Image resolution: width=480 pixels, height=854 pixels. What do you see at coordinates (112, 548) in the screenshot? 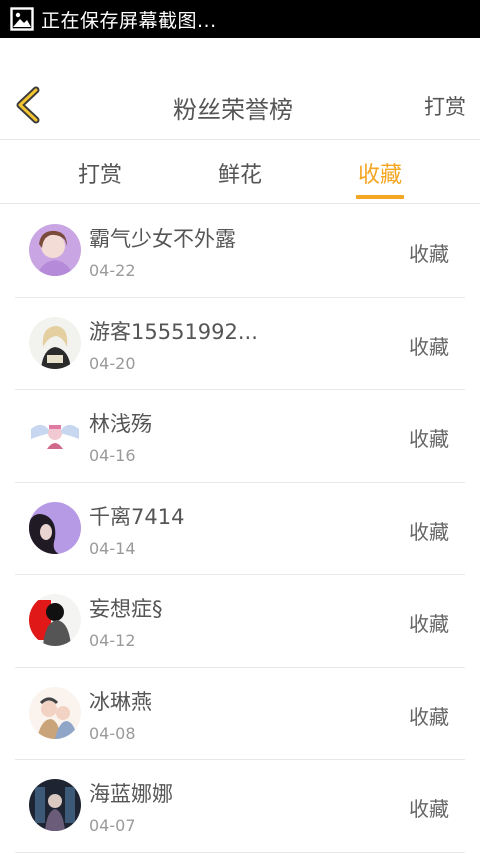
I see `fan-date: 04-14` at bounding box center [112, 548].